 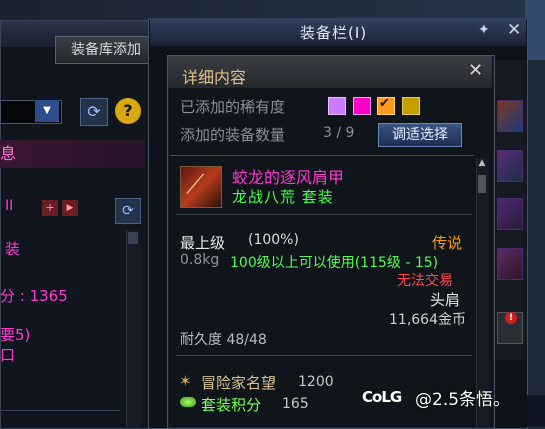 I want to click on left-info-tab: 息, so click(x=72, y=154).